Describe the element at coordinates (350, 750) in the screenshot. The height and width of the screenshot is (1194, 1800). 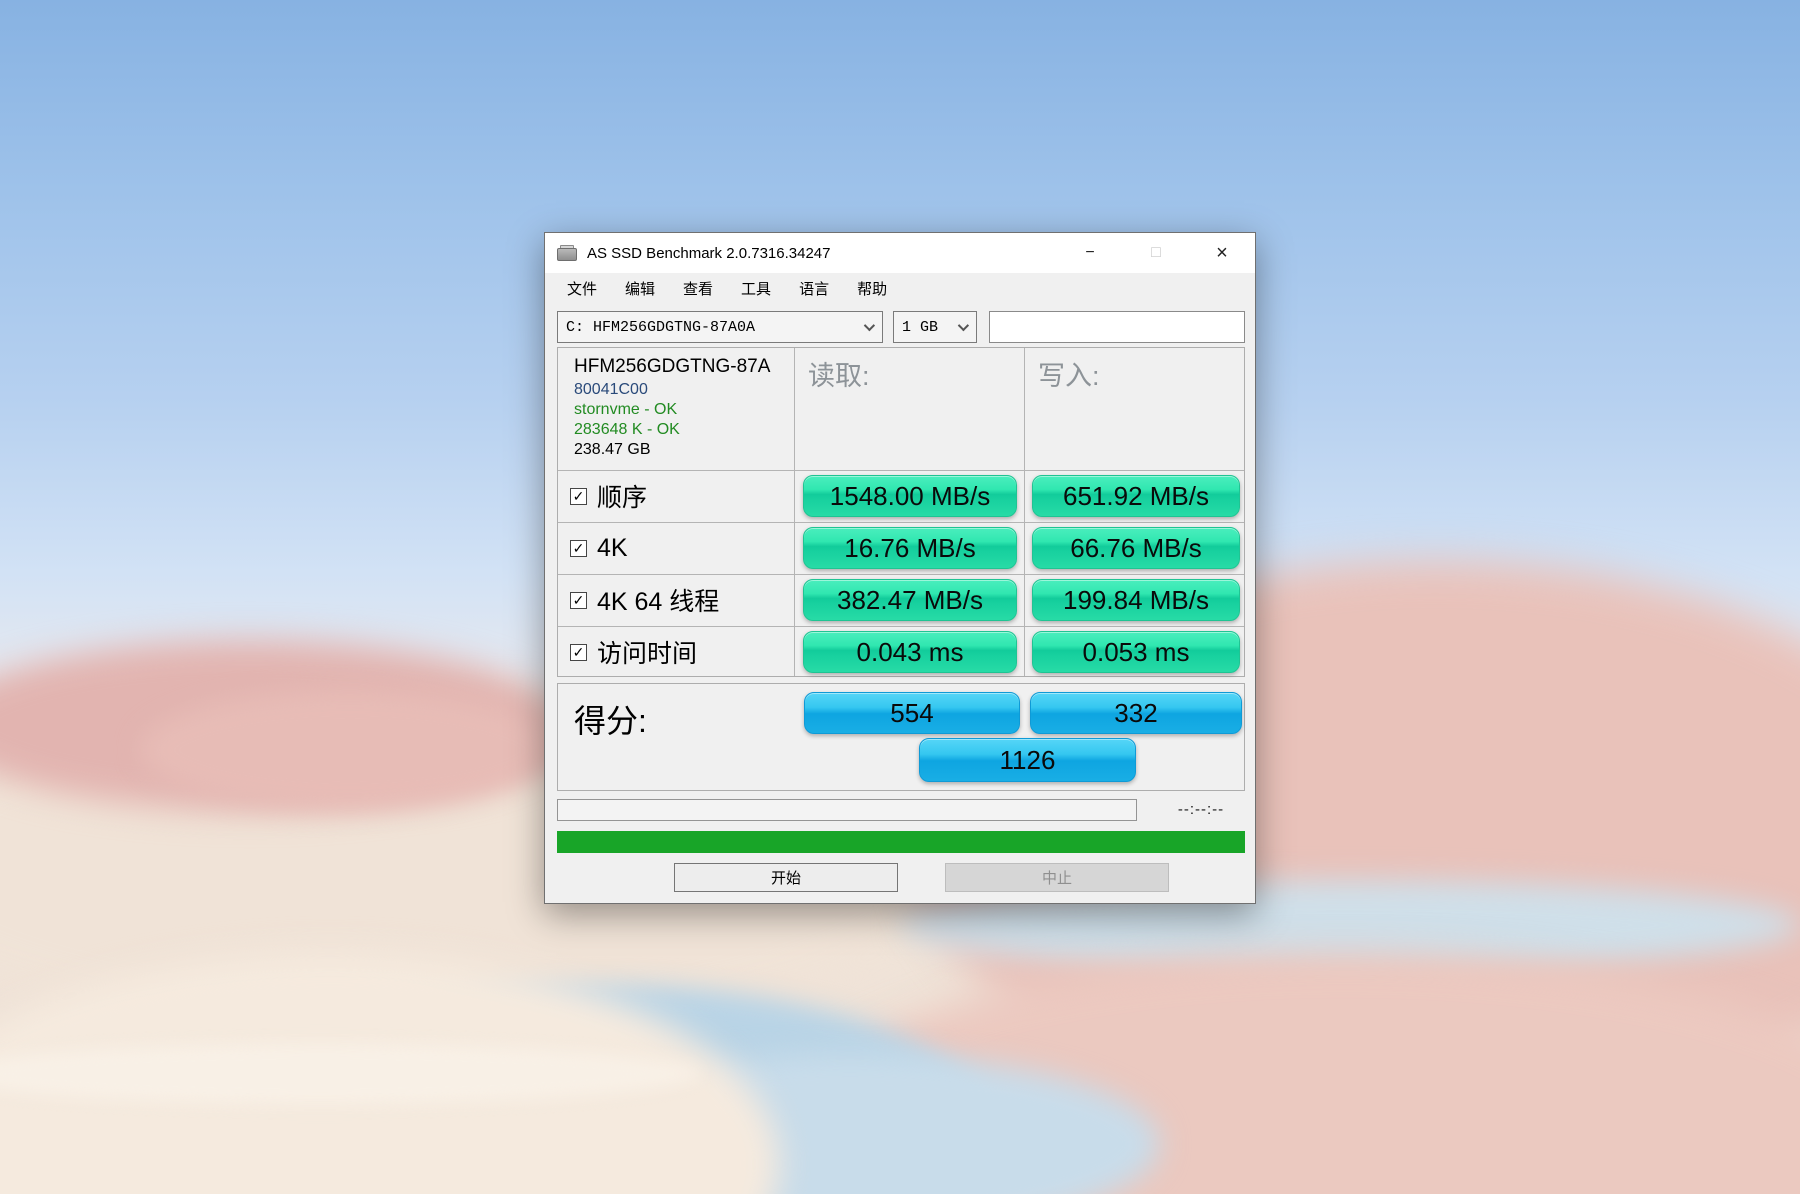
I see `pink-foliage-left-small` at that location.